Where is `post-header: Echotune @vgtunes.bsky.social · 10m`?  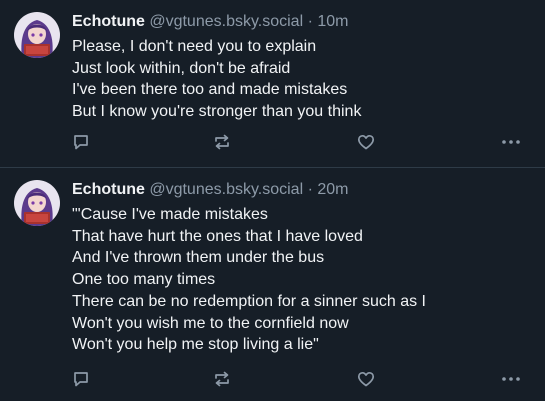 post-header: Echotune @vgtunes.bsky.social · 10m is located at coordinates (301, 22).